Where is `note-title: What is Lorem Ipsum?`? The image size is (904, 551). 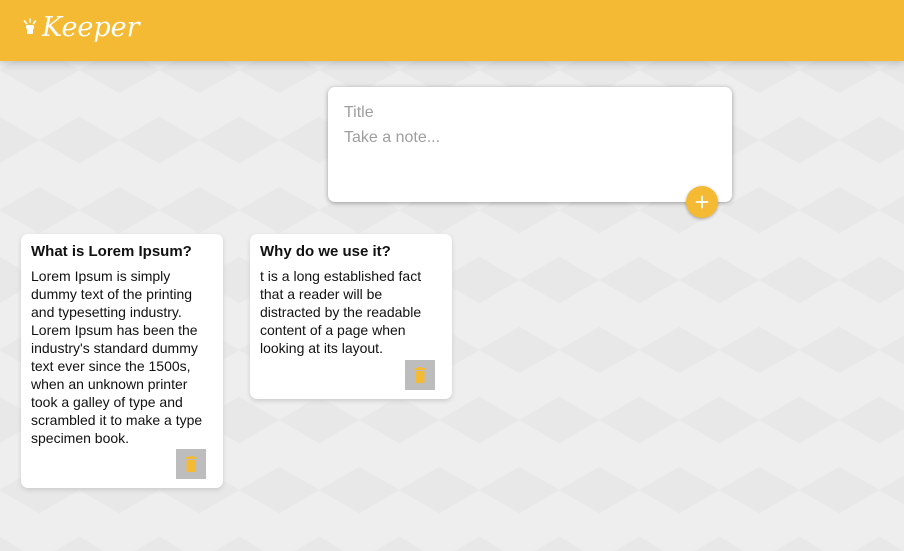 note-title: What is Lorem Ipsum? is located at coordinates (111, 251).